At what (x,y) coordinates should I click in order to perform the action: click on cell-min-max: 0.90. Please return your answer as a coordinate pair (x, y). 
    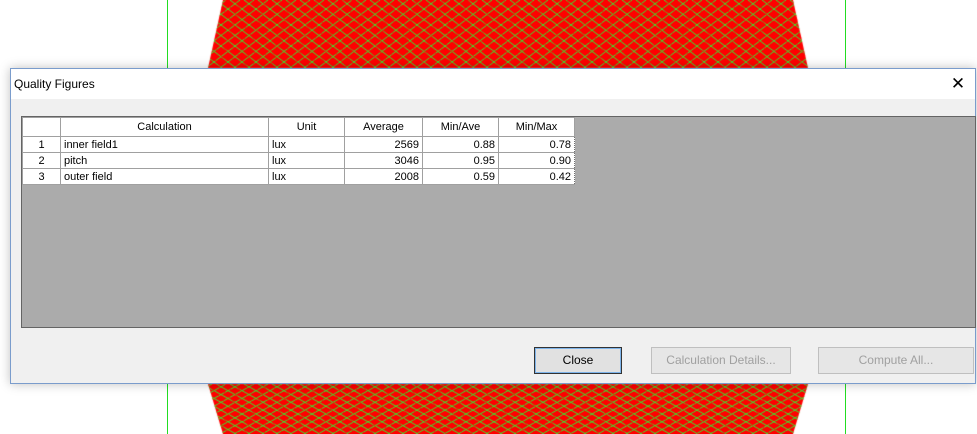
    Looking at the image, I should click on (536, 160).